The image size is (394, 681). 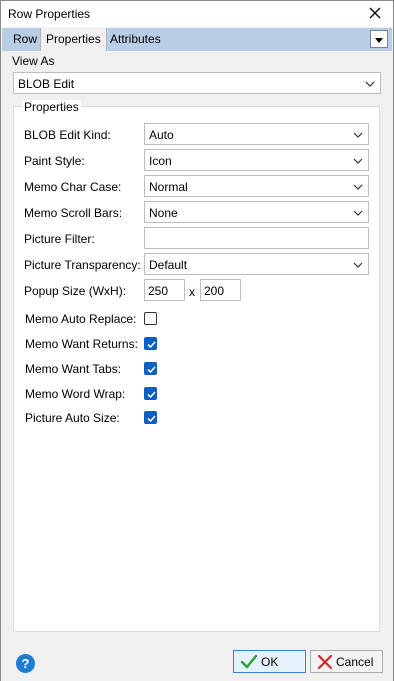 I want to click on cancel-button: Cancel, so click(x=346, y=661).